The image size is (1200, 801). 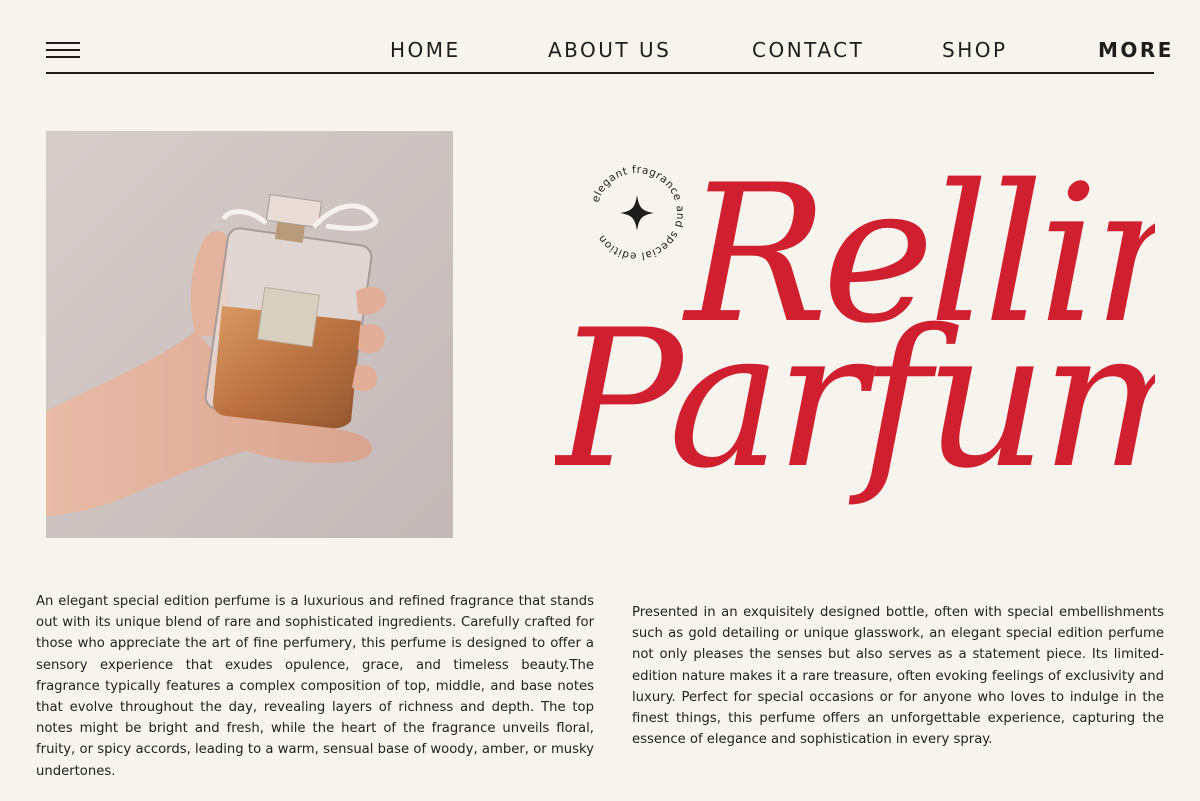 I want to click on nav-divider, so click(x=600, y=73).